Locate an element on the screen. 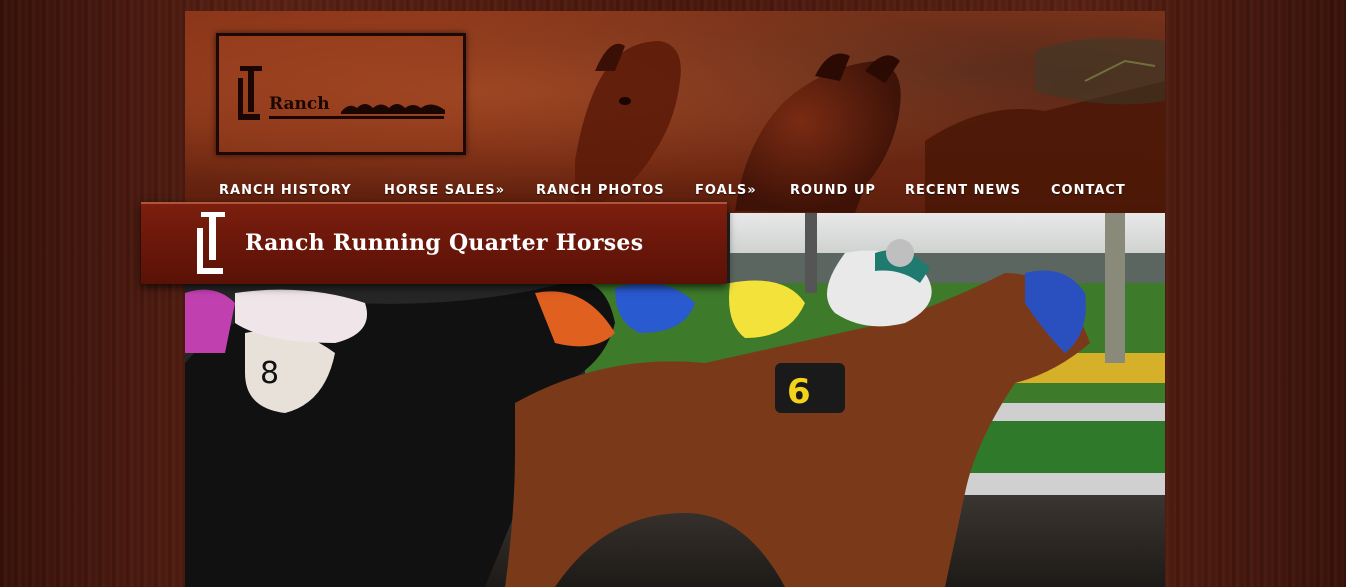 This screenshot has width=1346, height=587. logo-underline is located at coordinates (356, 117).